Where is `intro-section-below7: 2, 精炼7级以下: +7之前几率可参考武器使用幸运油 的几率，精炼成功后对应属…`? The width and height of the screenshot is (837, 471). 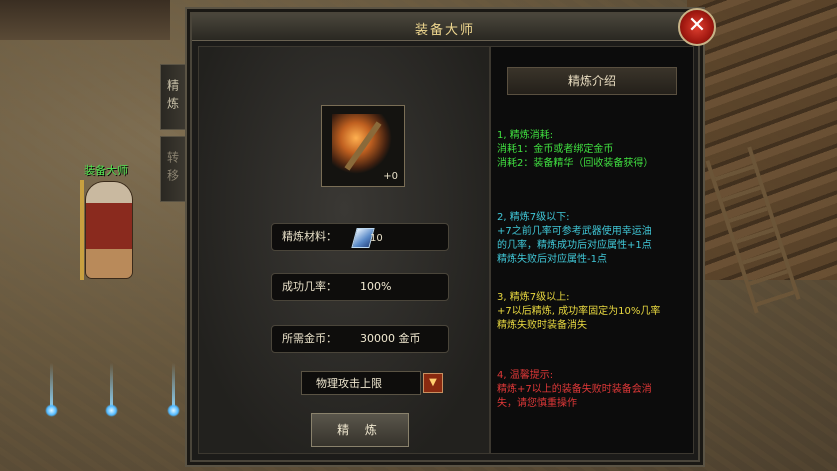
intro-section-below7: 2, 精炼7级以下: +7之前几率可参考武器使用幸运油 的几率，精炼成功后对应属… is located at coordinates (574, 238).